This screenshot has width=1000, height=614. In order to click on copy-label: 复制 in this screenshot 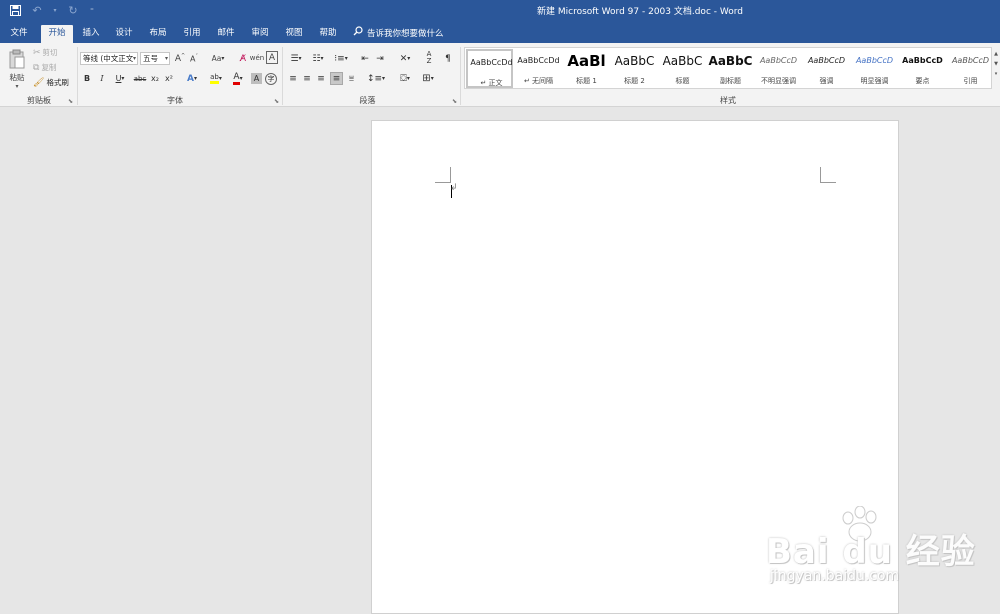, I will do `click(49, 67)`.